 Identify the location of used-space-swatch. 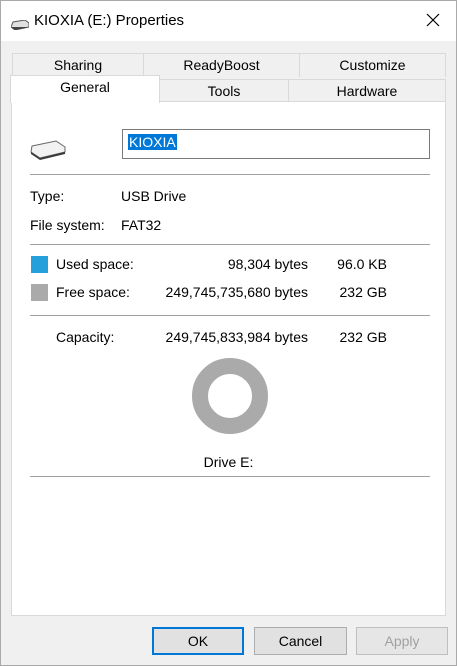
(39, 264).